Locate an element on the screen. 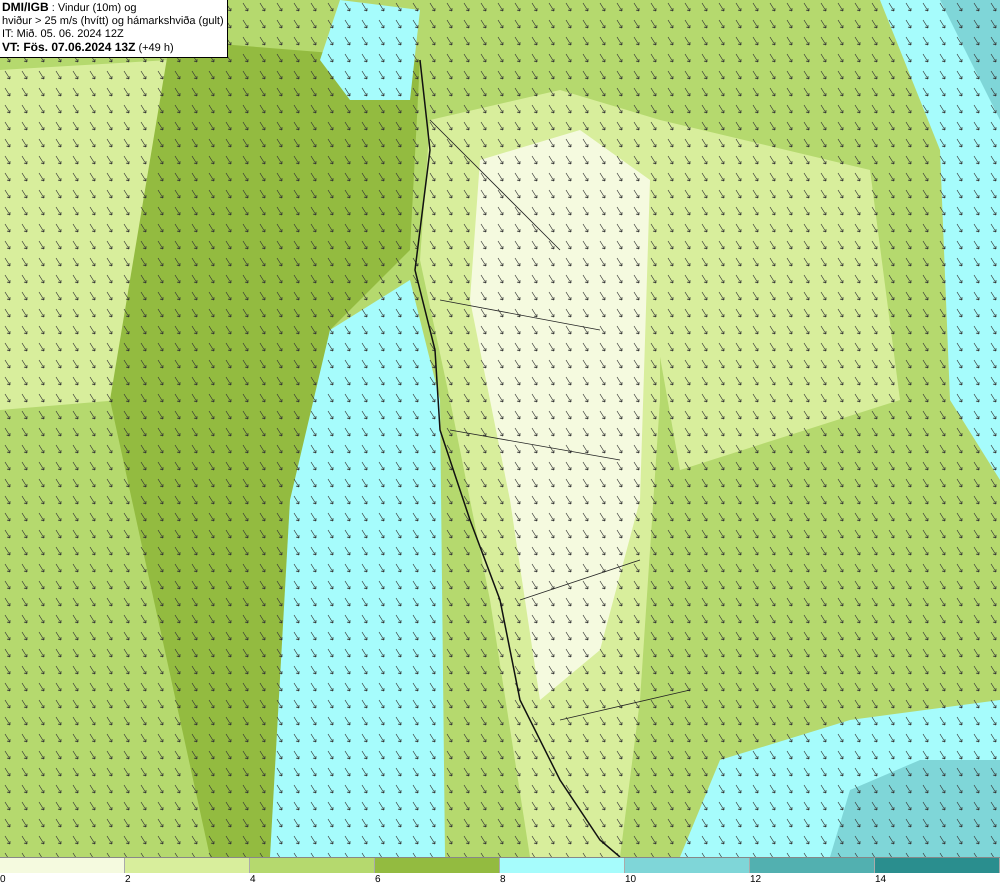 This screenshot has width=1000, height=887. legend-label: 12 is located at coordinates (756, 879).